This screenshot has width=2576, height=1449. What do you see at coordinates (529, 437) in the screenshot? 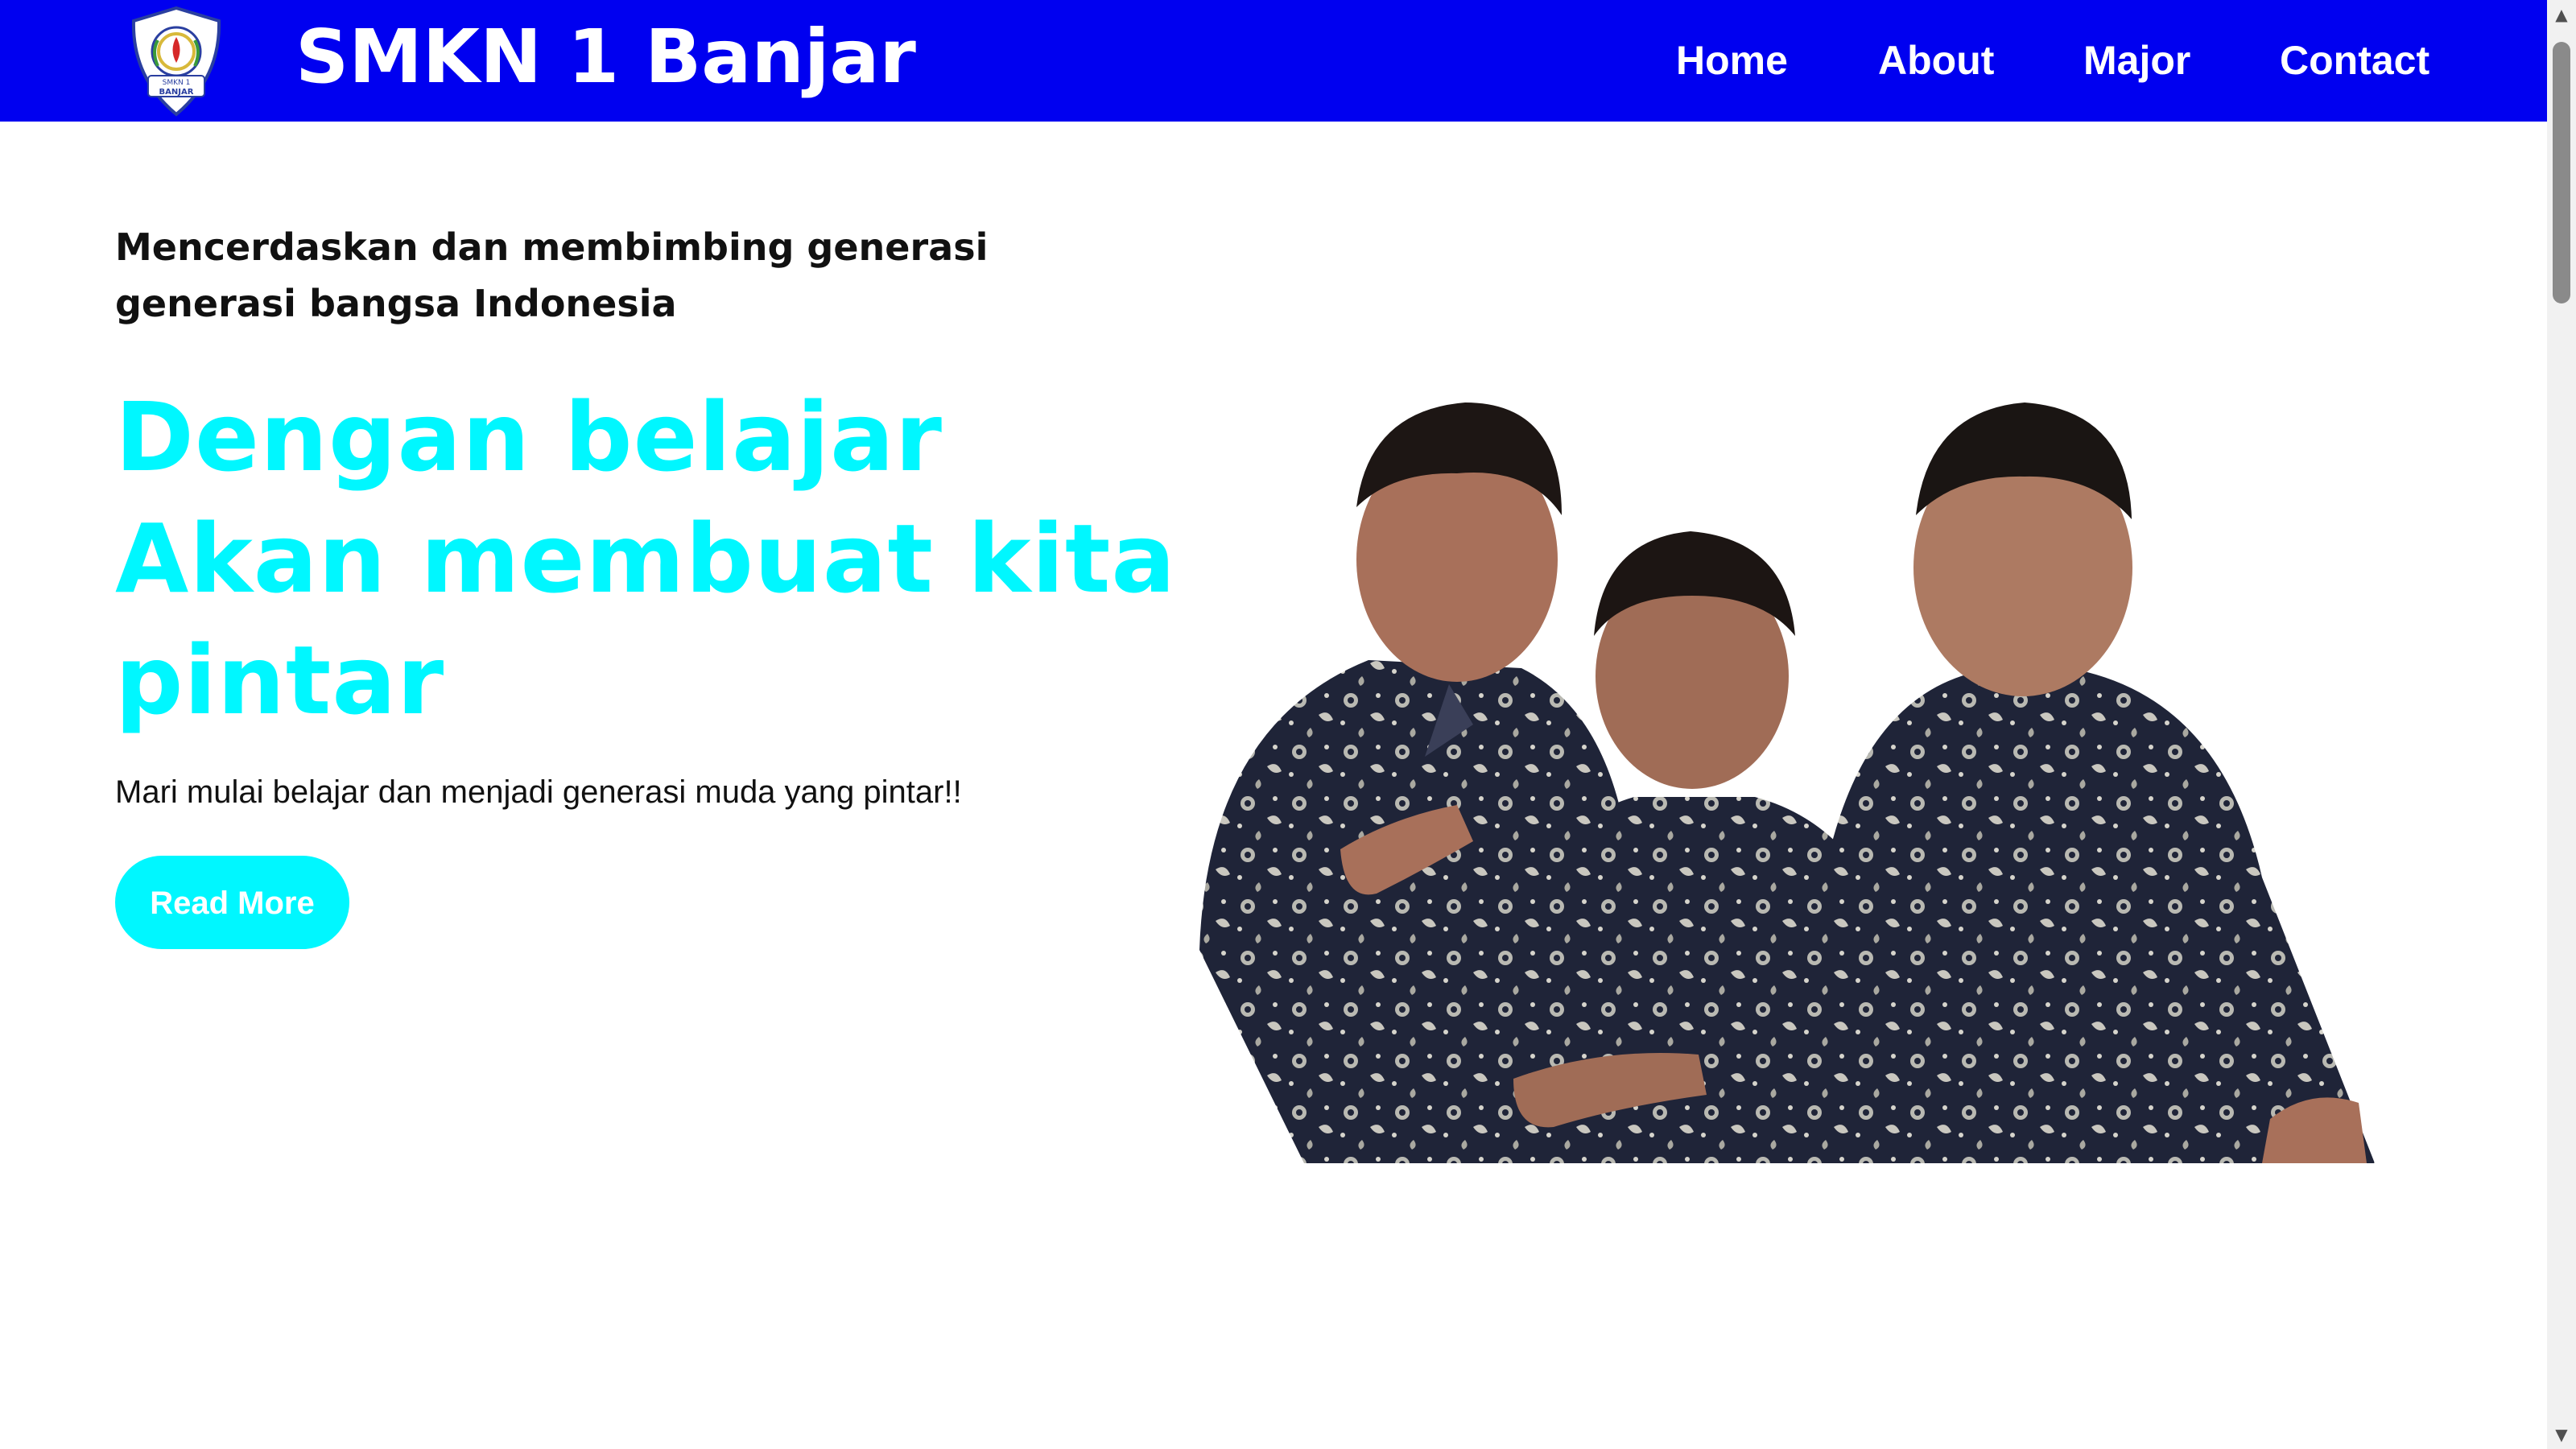
I see `headline-line-1: Dengan belajar` at bounding box center [529, 437].